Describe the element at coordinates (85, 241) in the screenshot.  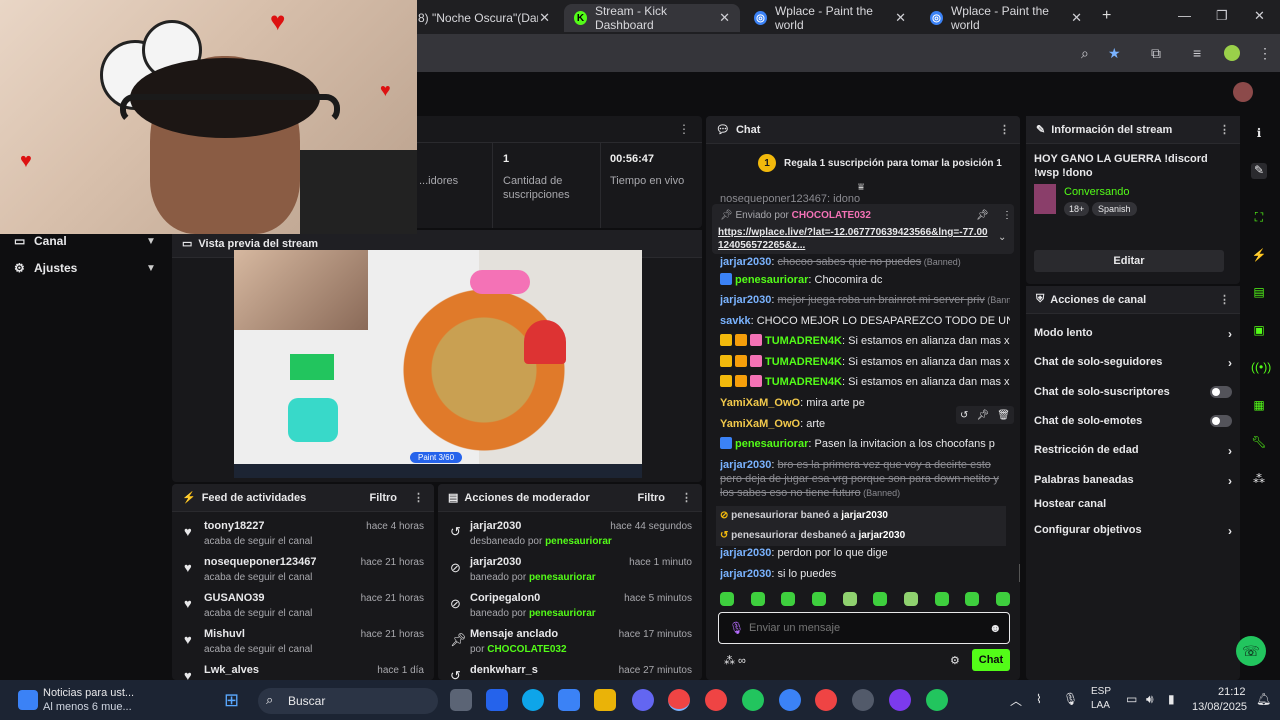
I see `sidebar-item-canal: ▭ Canal ▼` at that location.